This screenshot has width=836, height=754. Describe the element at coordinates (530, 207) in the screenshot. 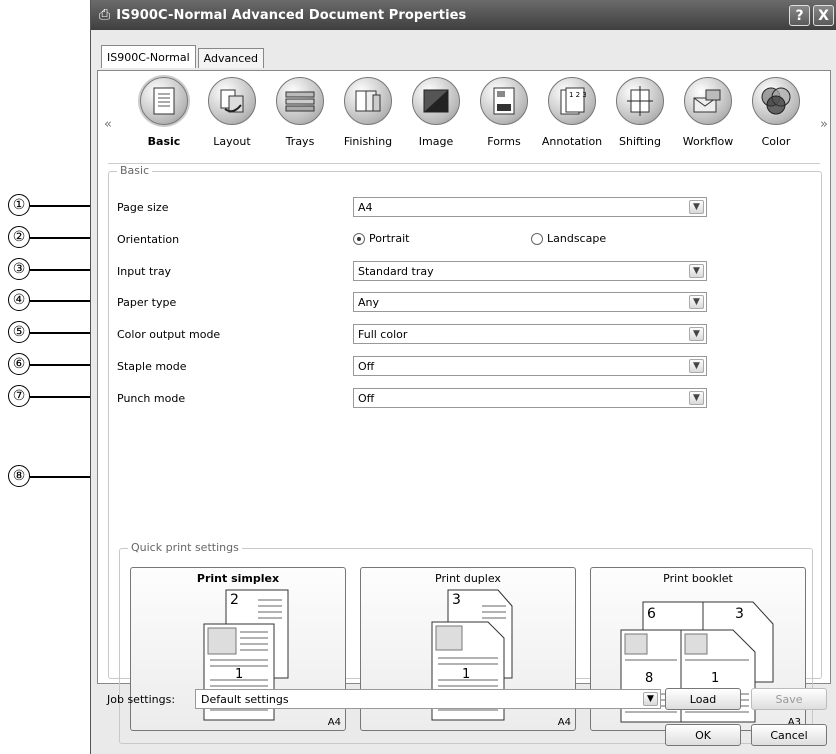

I see `page-size-select: A4 ▼` at that location.